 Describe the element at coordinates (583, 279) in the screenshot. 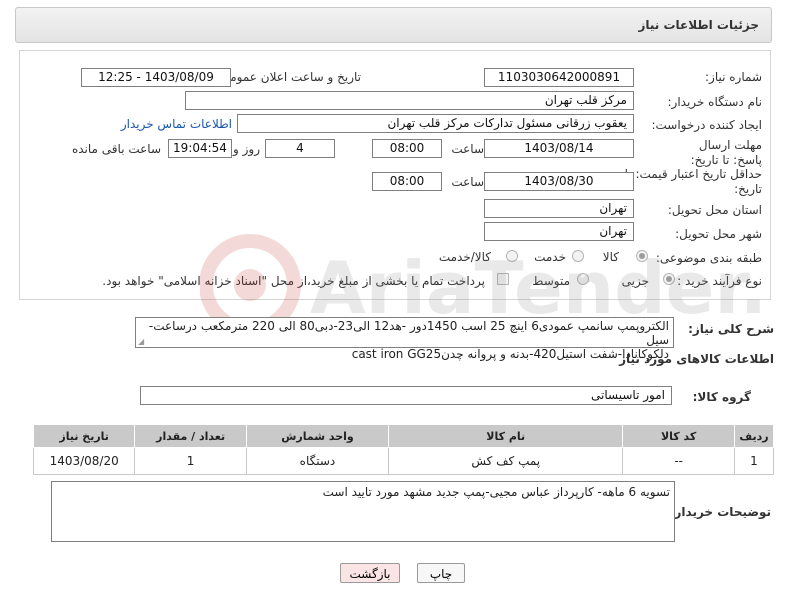

I see `process-radio-medium` at that location.